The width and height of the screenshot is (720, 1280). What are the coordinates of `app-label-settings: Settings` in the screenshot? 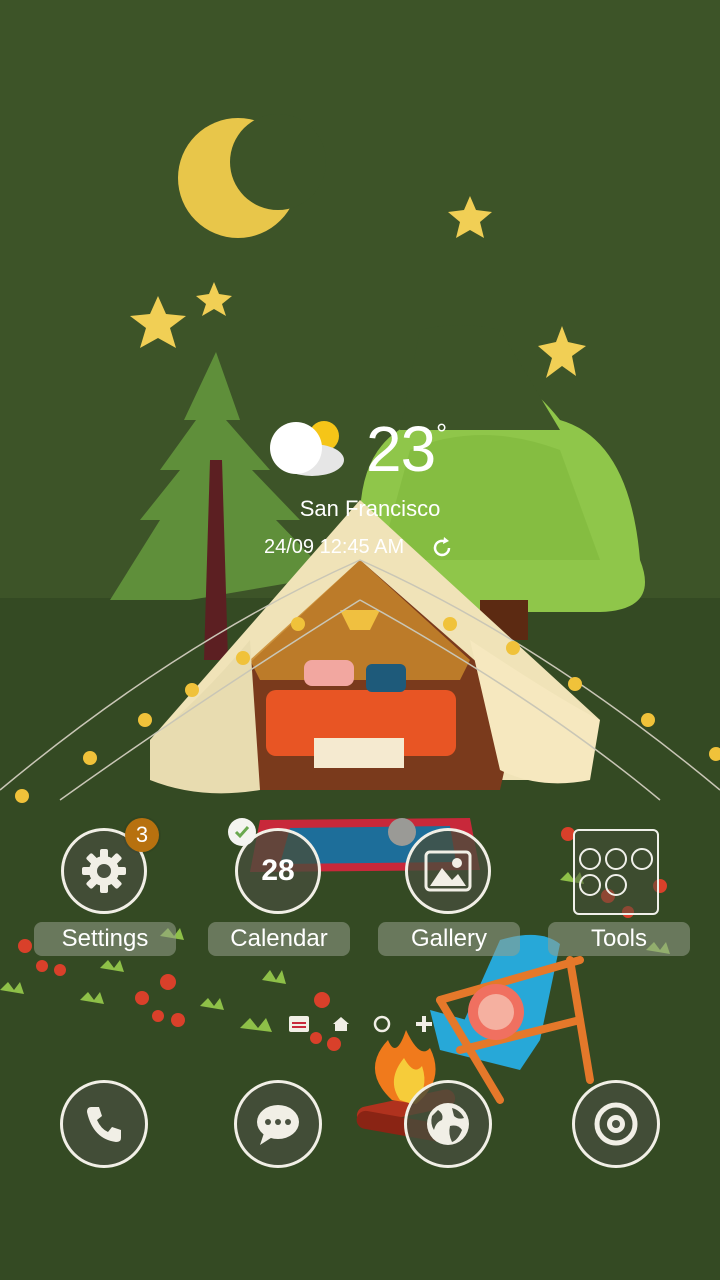 It's located at (105, 939).